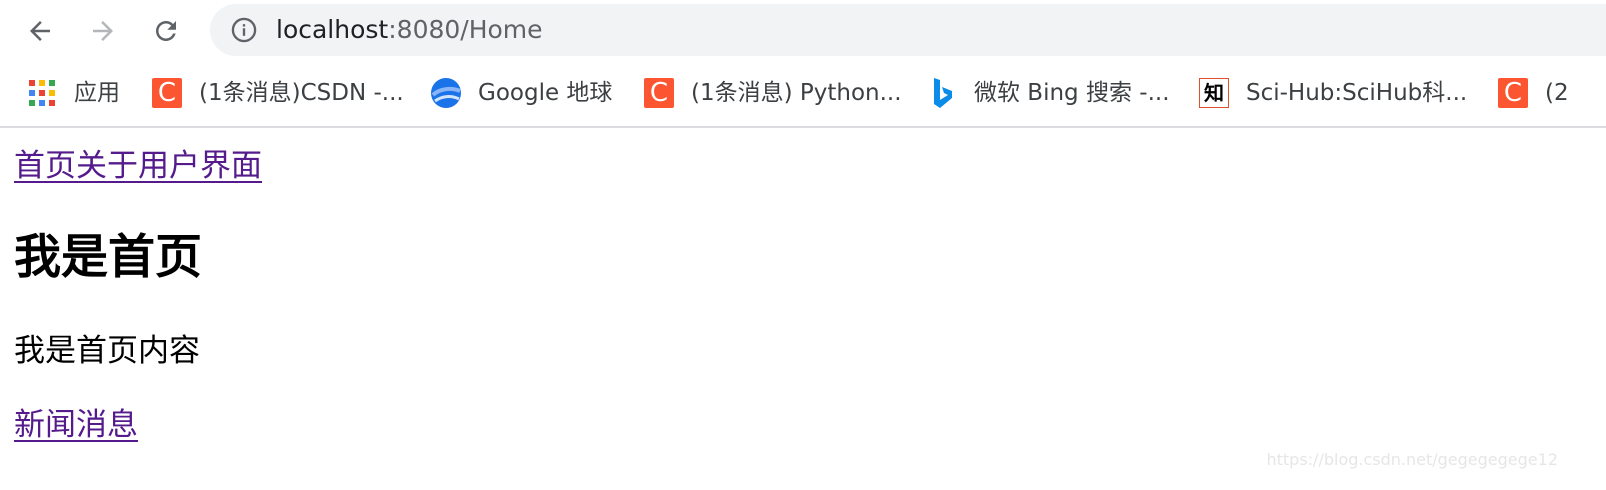  I want to click on bookmark-label: 应用, so click(97, 93).